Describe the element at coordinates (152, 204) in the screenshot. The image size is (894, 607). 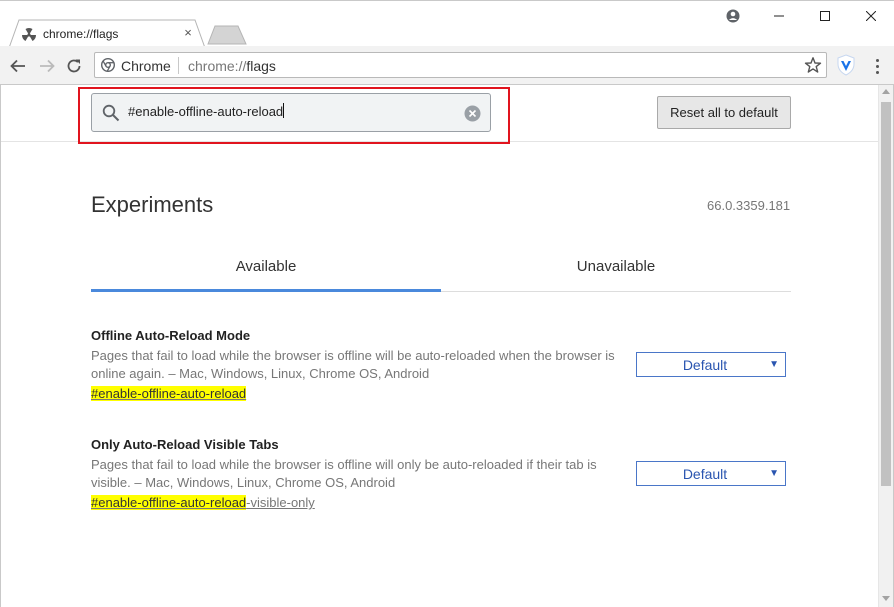
I see `page-title: Experiments` at that location.